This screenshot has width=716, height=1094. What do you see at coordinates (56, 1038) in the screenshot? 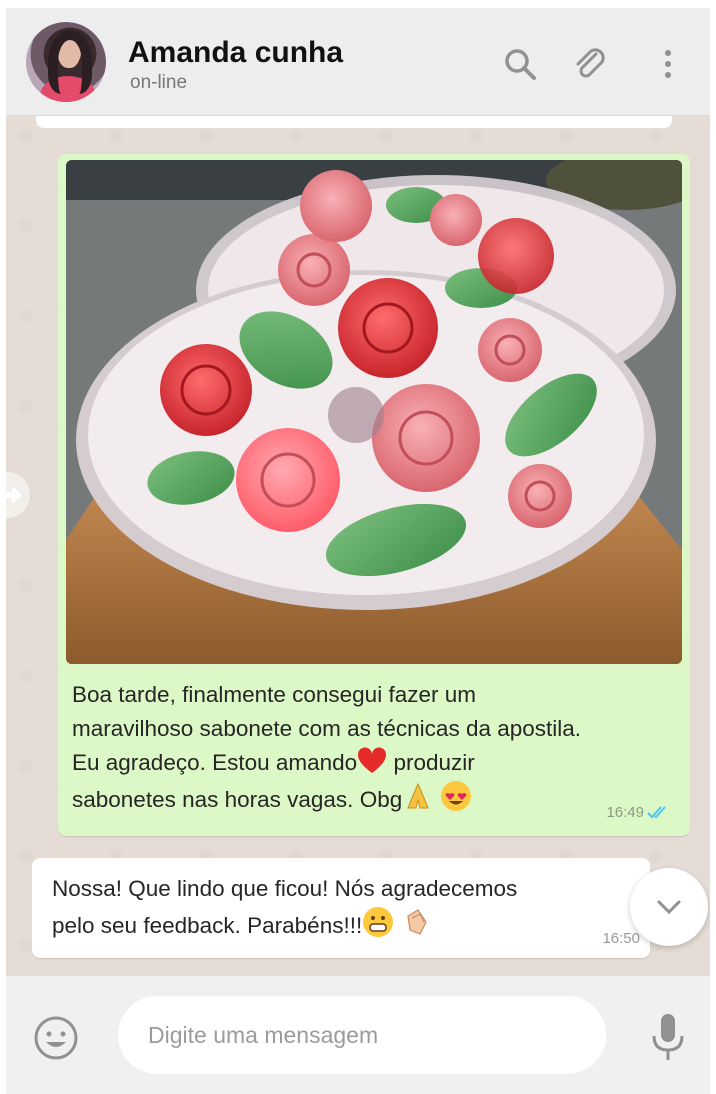
I see `emoji-picker-icon` at bounding box center [56, 1038].